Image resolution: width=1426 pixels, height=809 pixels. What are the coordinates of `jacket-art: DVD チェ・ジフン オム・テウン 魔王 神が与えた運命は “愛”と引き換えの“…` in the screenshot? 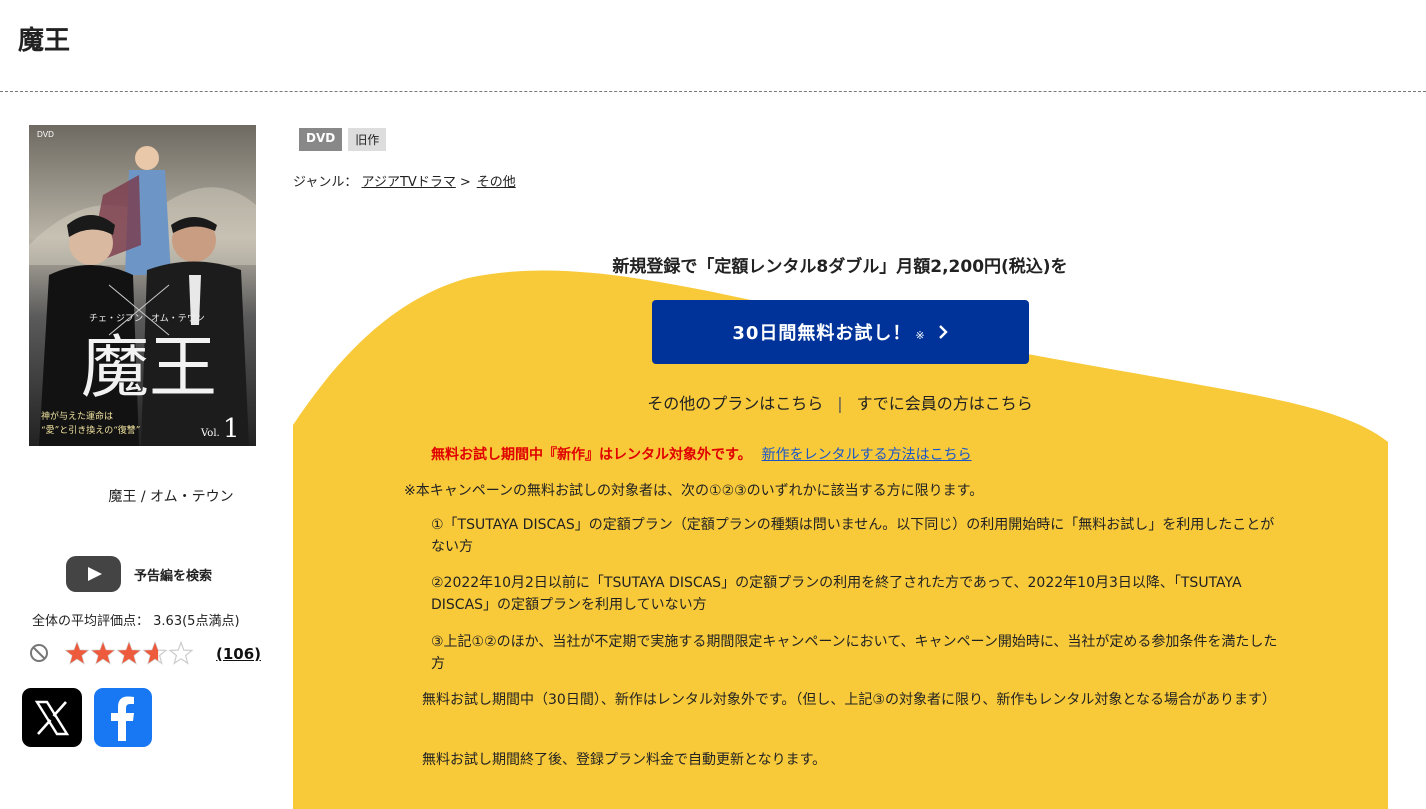 It's located at (142, 285).